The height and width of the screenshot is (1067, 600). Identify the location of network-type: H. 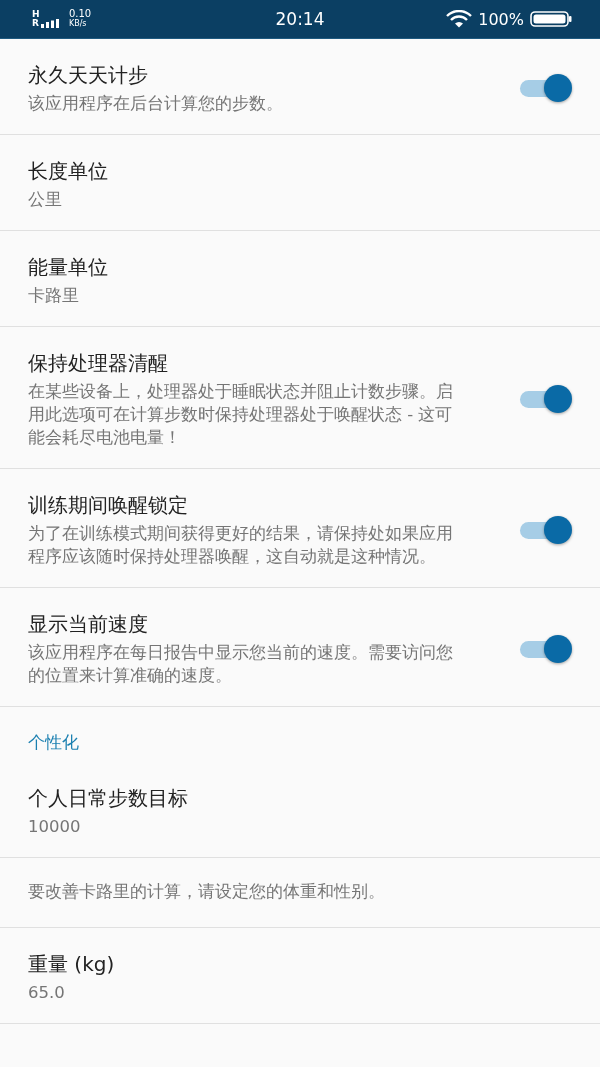
(36, 14).